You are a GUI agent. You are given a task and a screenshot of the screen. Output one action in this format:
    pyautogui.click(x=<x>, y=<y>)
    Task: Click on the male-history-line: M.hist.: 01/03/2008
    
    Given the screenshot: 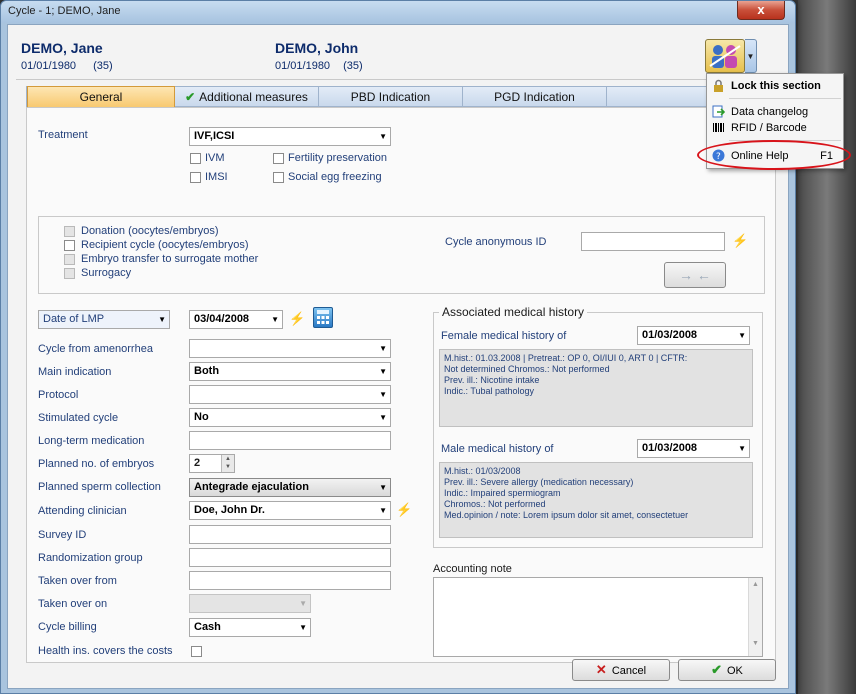 What is the action you would take?
    pyautogui.click(x=482, y=471)
    